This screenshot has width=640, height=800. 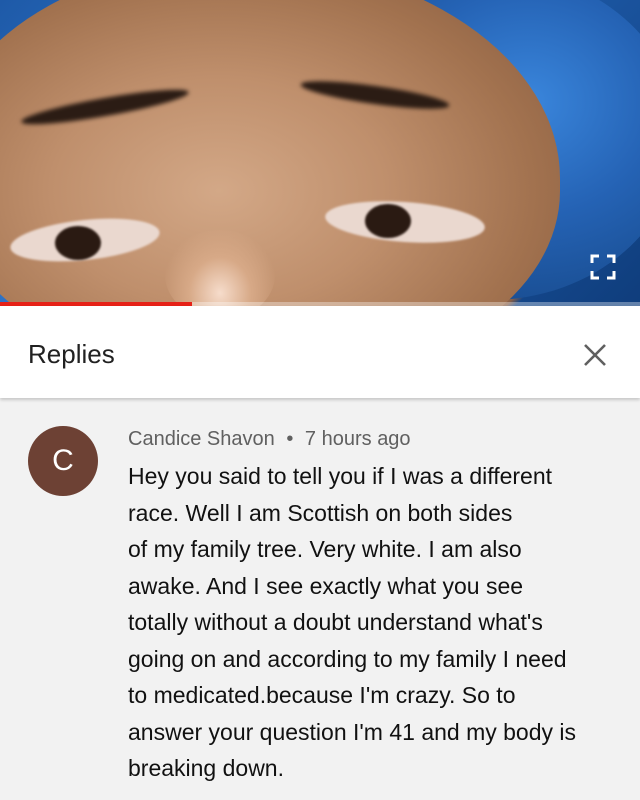 I want to click on comment-timestamp: 7 hours ago, so click(x=357, y=439).